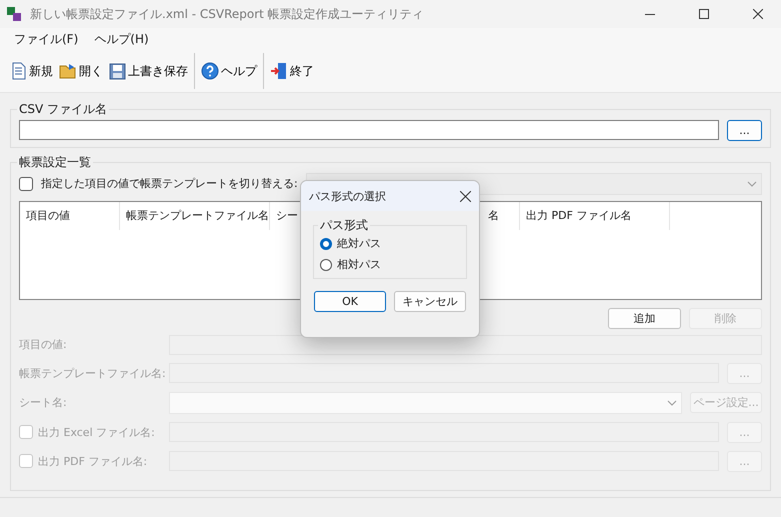  I want to click on field-label: シート名:, so click(43, 402).